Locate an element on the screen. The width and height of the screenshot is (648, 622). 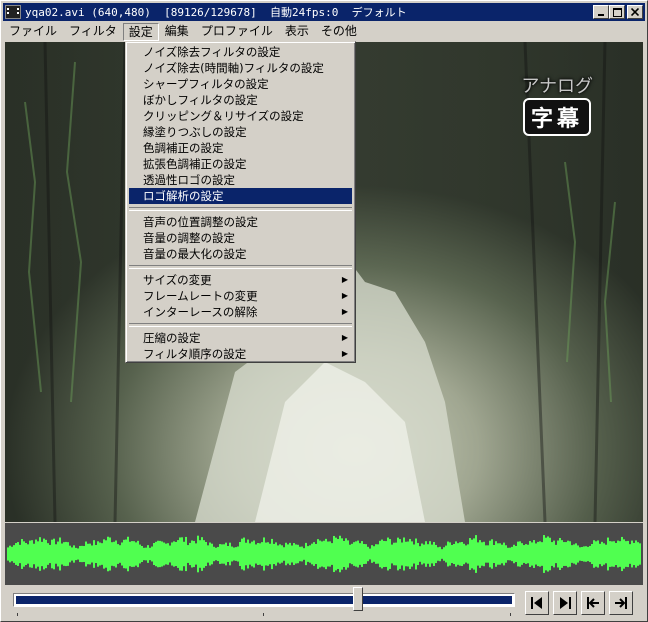
menu-item: 音声の位置調整の設定 is located at coordinates (240, 222).